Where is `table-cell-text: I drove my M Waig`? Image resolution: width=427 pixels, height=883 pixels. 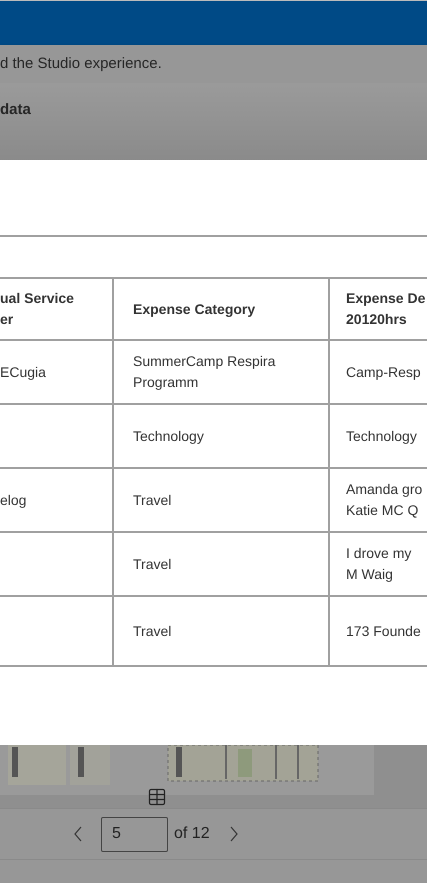 table-cell-text: I drove my M Waig is located at coordinates (379, 564).